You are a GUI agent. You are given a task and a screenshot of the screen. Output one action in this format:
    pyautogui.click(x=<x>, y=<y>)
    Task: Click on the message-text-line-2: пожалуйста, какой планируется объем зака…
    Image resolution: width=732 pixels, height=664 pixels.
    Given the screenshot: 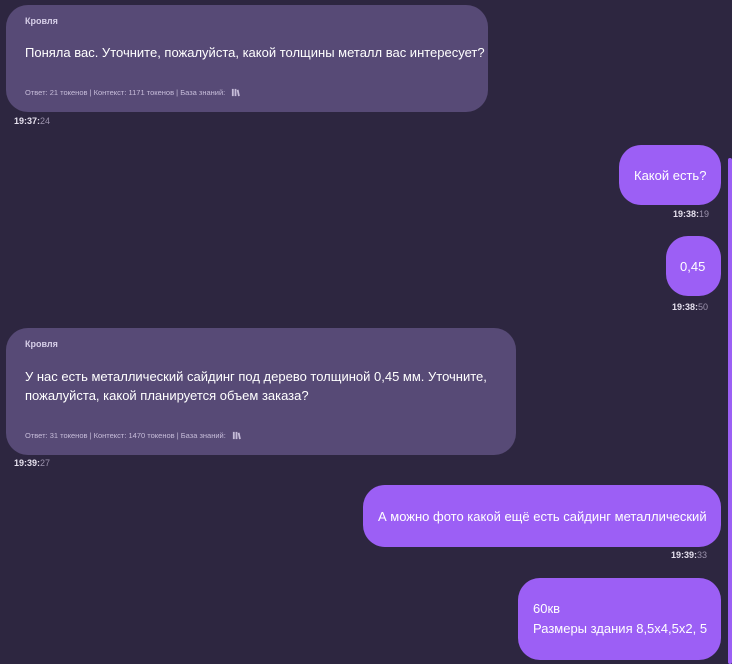 What is the action you would take?
    pyautogui.click(x=167, y=395)
    